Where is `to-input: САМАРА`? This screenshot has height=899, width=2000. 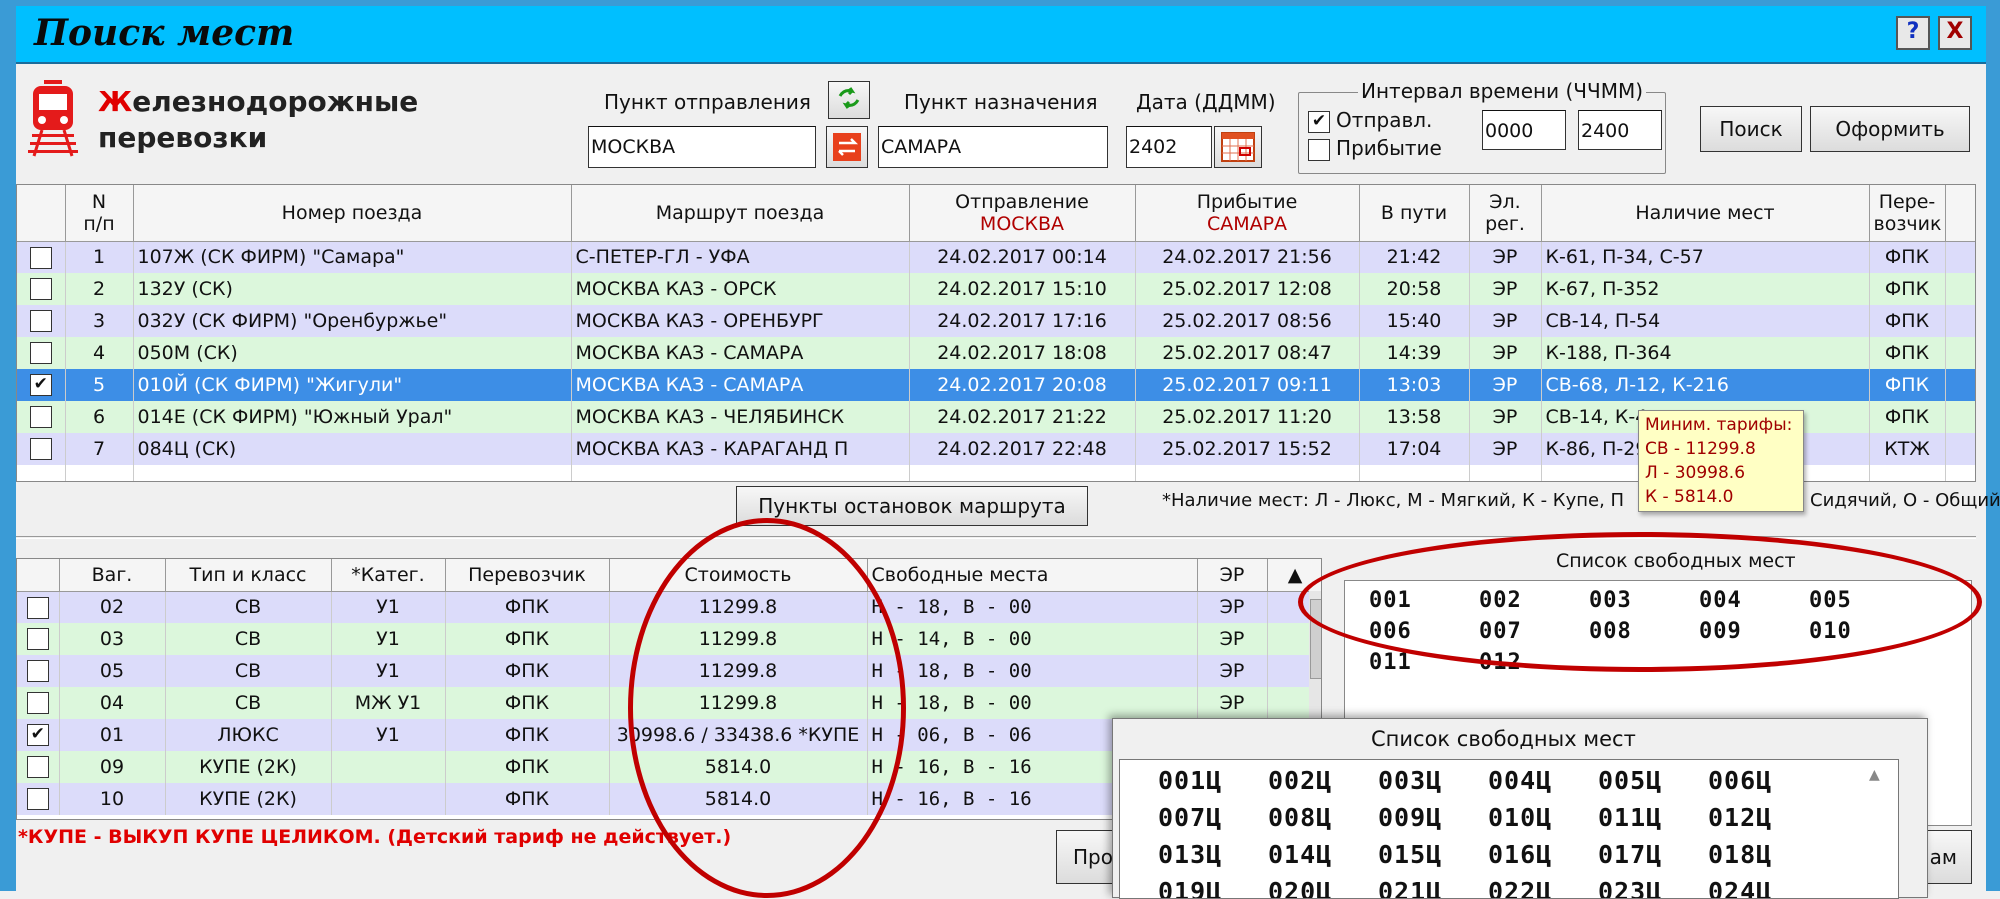 to-input: САМАРА is located at coordinates (993, 147).